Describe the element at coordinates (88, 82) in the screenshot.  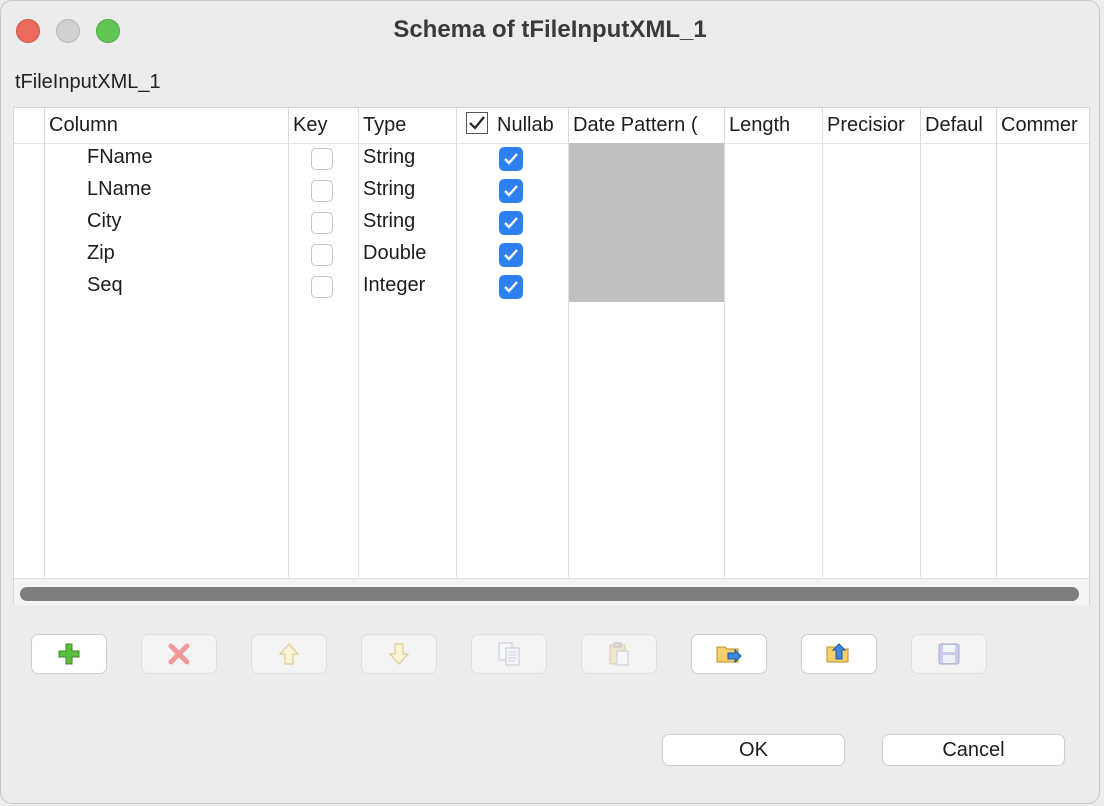
I see `component-label: tFileInputXML_1` at that location.